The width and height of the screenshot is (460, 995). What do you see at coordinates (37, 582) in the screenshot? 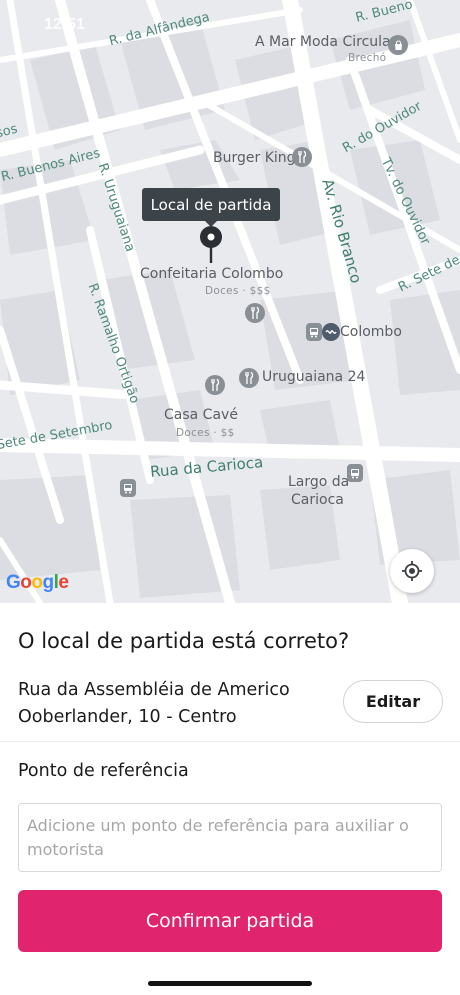
I see `google-logo: Google` at bounding box center [37, 582].